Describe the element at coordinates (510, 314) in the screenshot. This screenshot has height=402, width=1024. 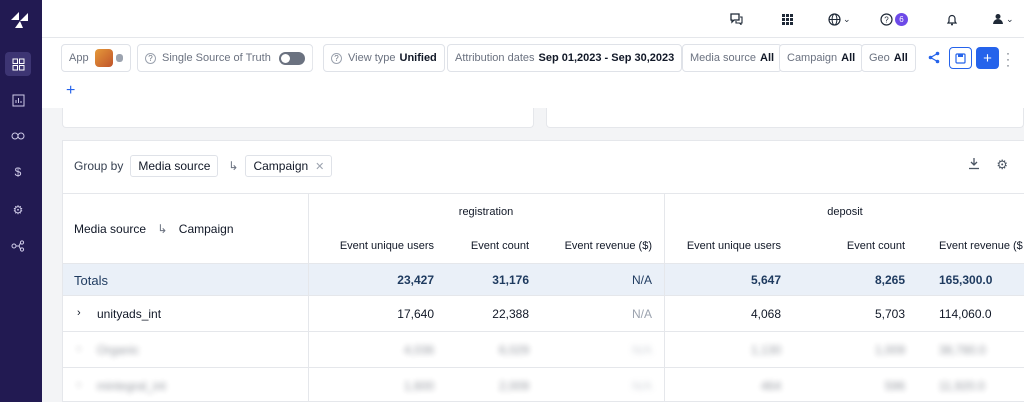
I see `table-cell: 22,388` at that location.